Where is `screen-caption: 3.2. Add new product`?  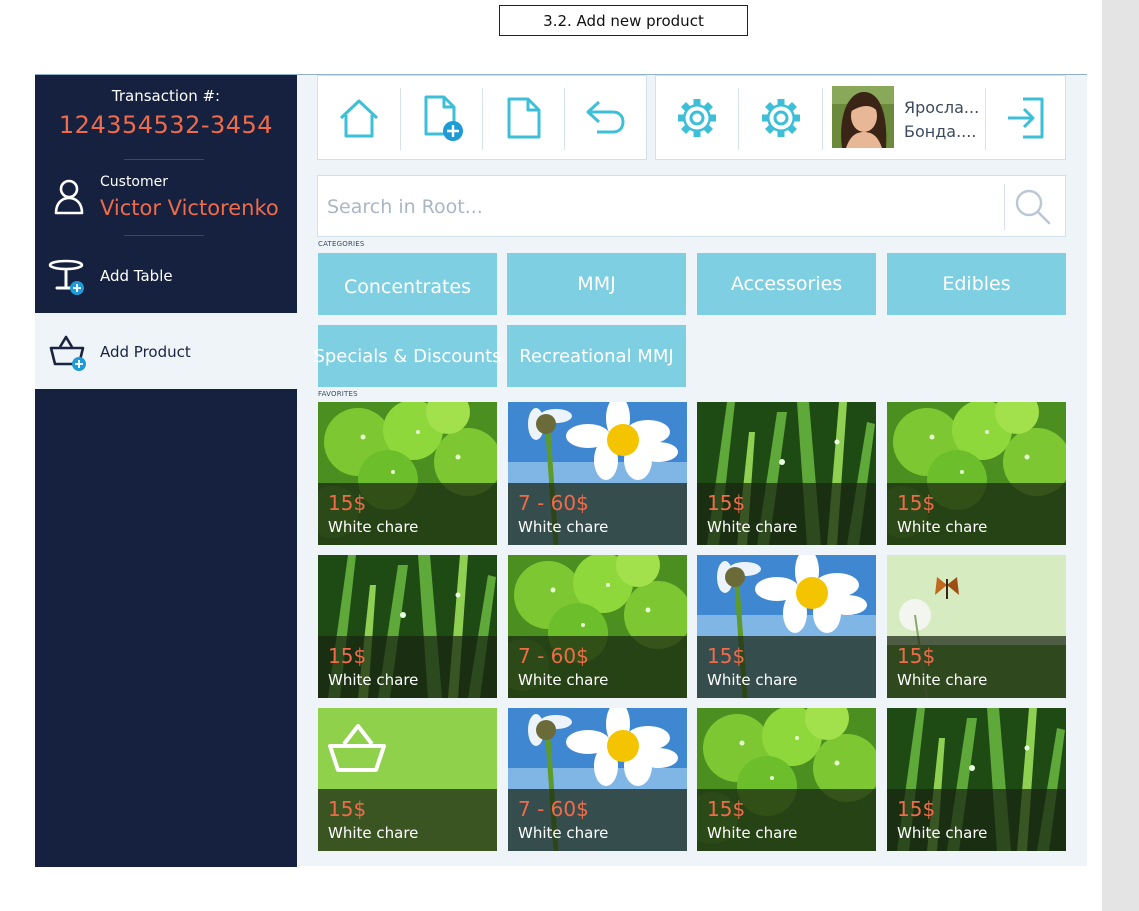
screen-caption: 3.2. Add new product is located at coordinates (623, 20).